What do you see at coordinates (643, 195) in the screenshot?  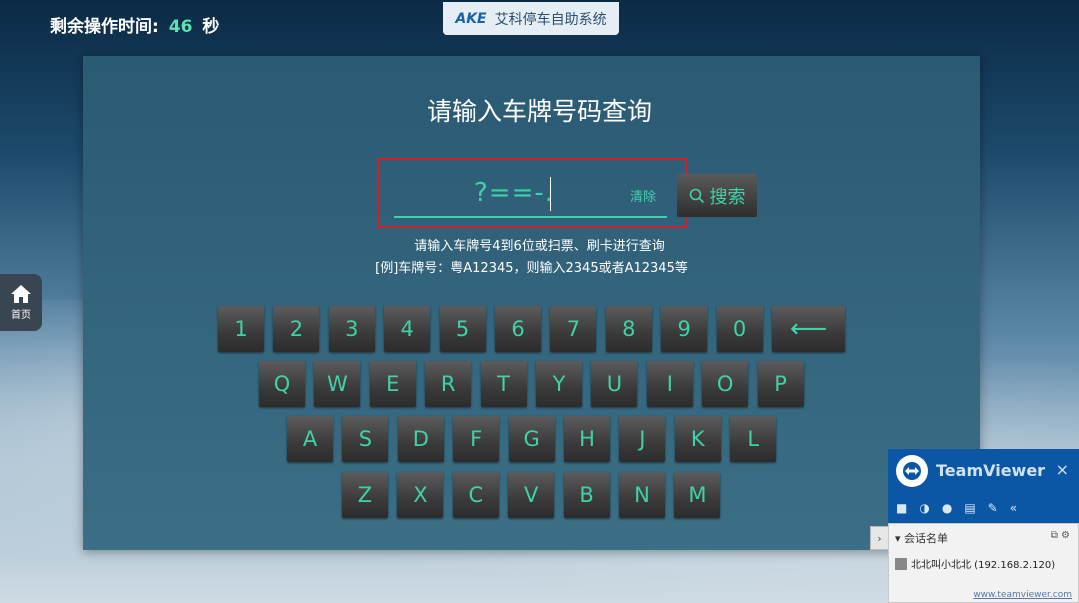 I see `clear-button: 清除` at bounding box center [643, 195].